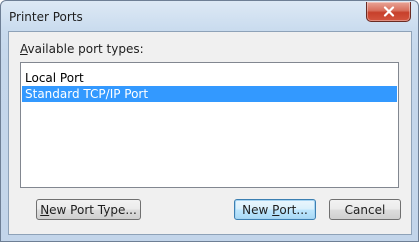 The height and width of the screenshot is (242, 419). What do you see at coordinates (85, 49) in the screenshot?
I see `label-text: vailable port types:` at bounding box center [85, 49].